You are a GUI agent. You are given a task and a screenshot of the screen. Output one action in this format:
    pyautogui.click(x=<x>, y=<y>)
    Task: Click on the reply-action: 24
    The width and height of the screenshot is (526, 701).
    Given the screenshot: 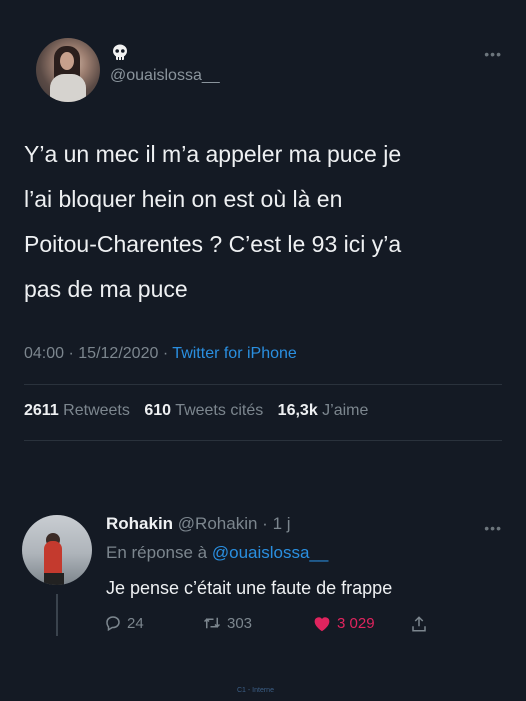 What is the action you would take?
    pyautogui.click(x=124, y=623)
    